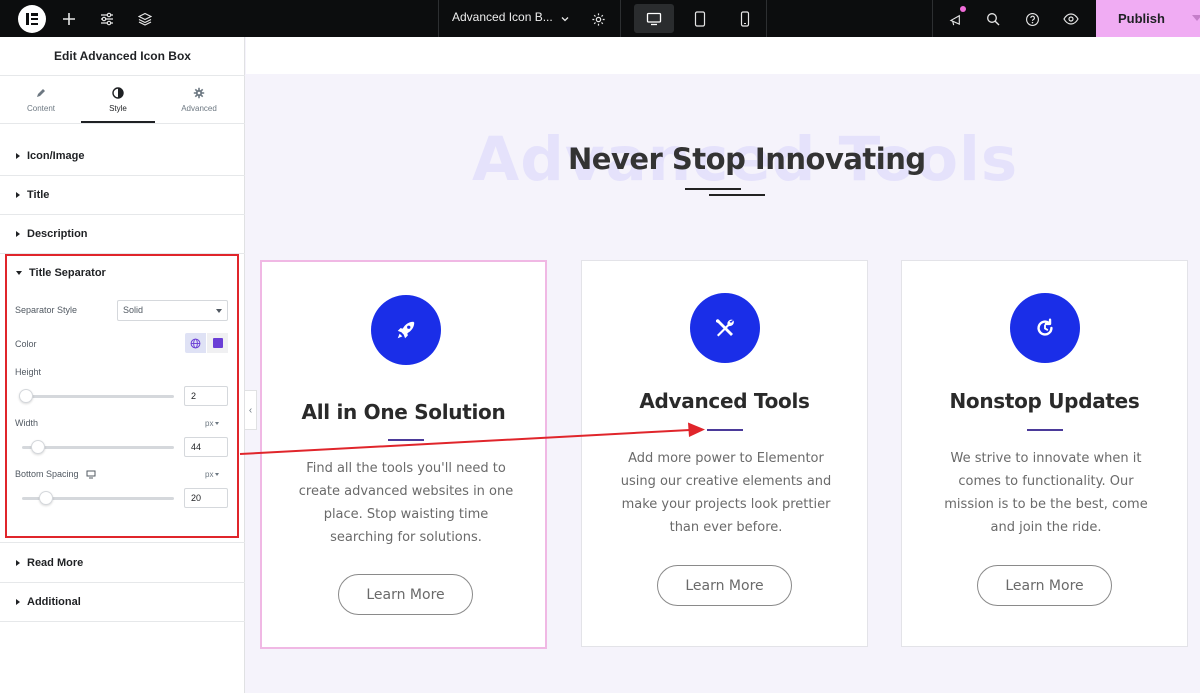  What do you see at coordinates (472, 438) in the screenshot?
I see `annotation-arrow` at bounding box center [472, 438].